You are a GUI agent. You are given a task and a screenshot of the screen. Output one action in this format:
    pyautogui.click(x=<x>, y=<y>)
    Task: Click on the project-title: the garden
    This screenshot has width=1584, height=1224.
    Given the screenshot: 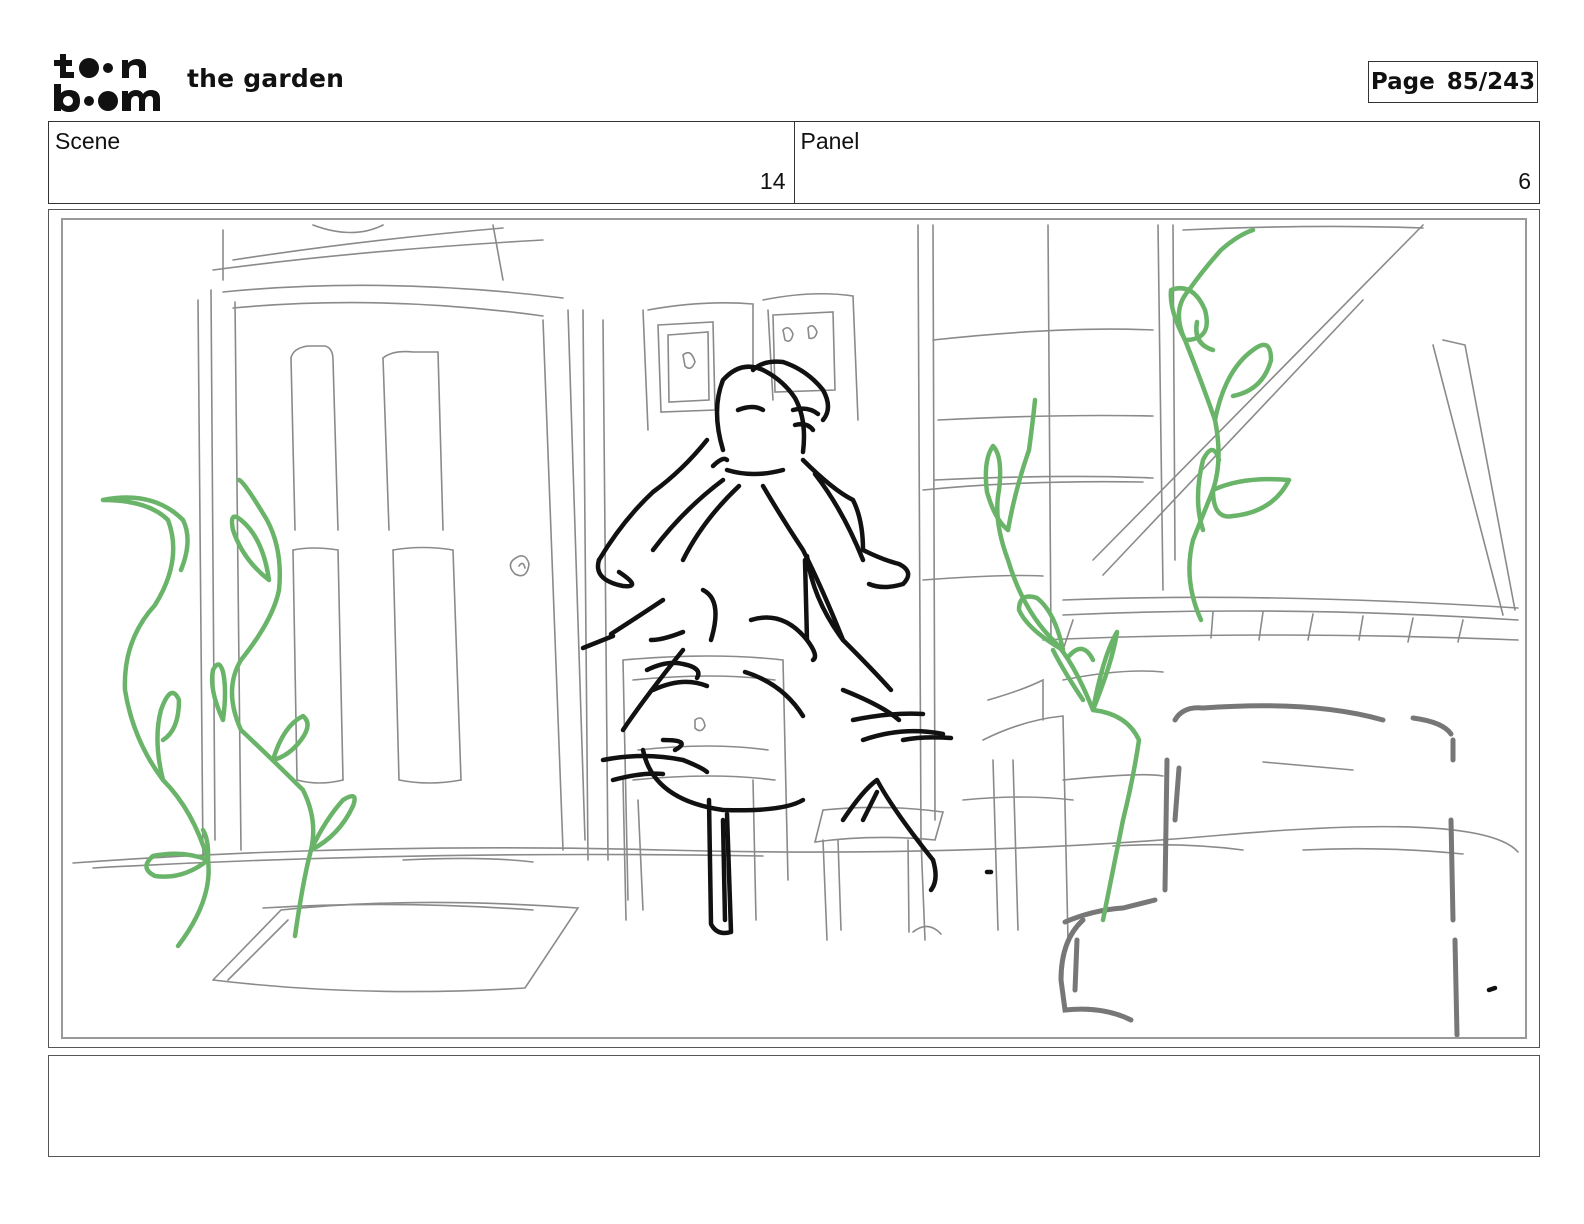 What is the action you would take?
    pyautogui.click(x=266, y=78)
    